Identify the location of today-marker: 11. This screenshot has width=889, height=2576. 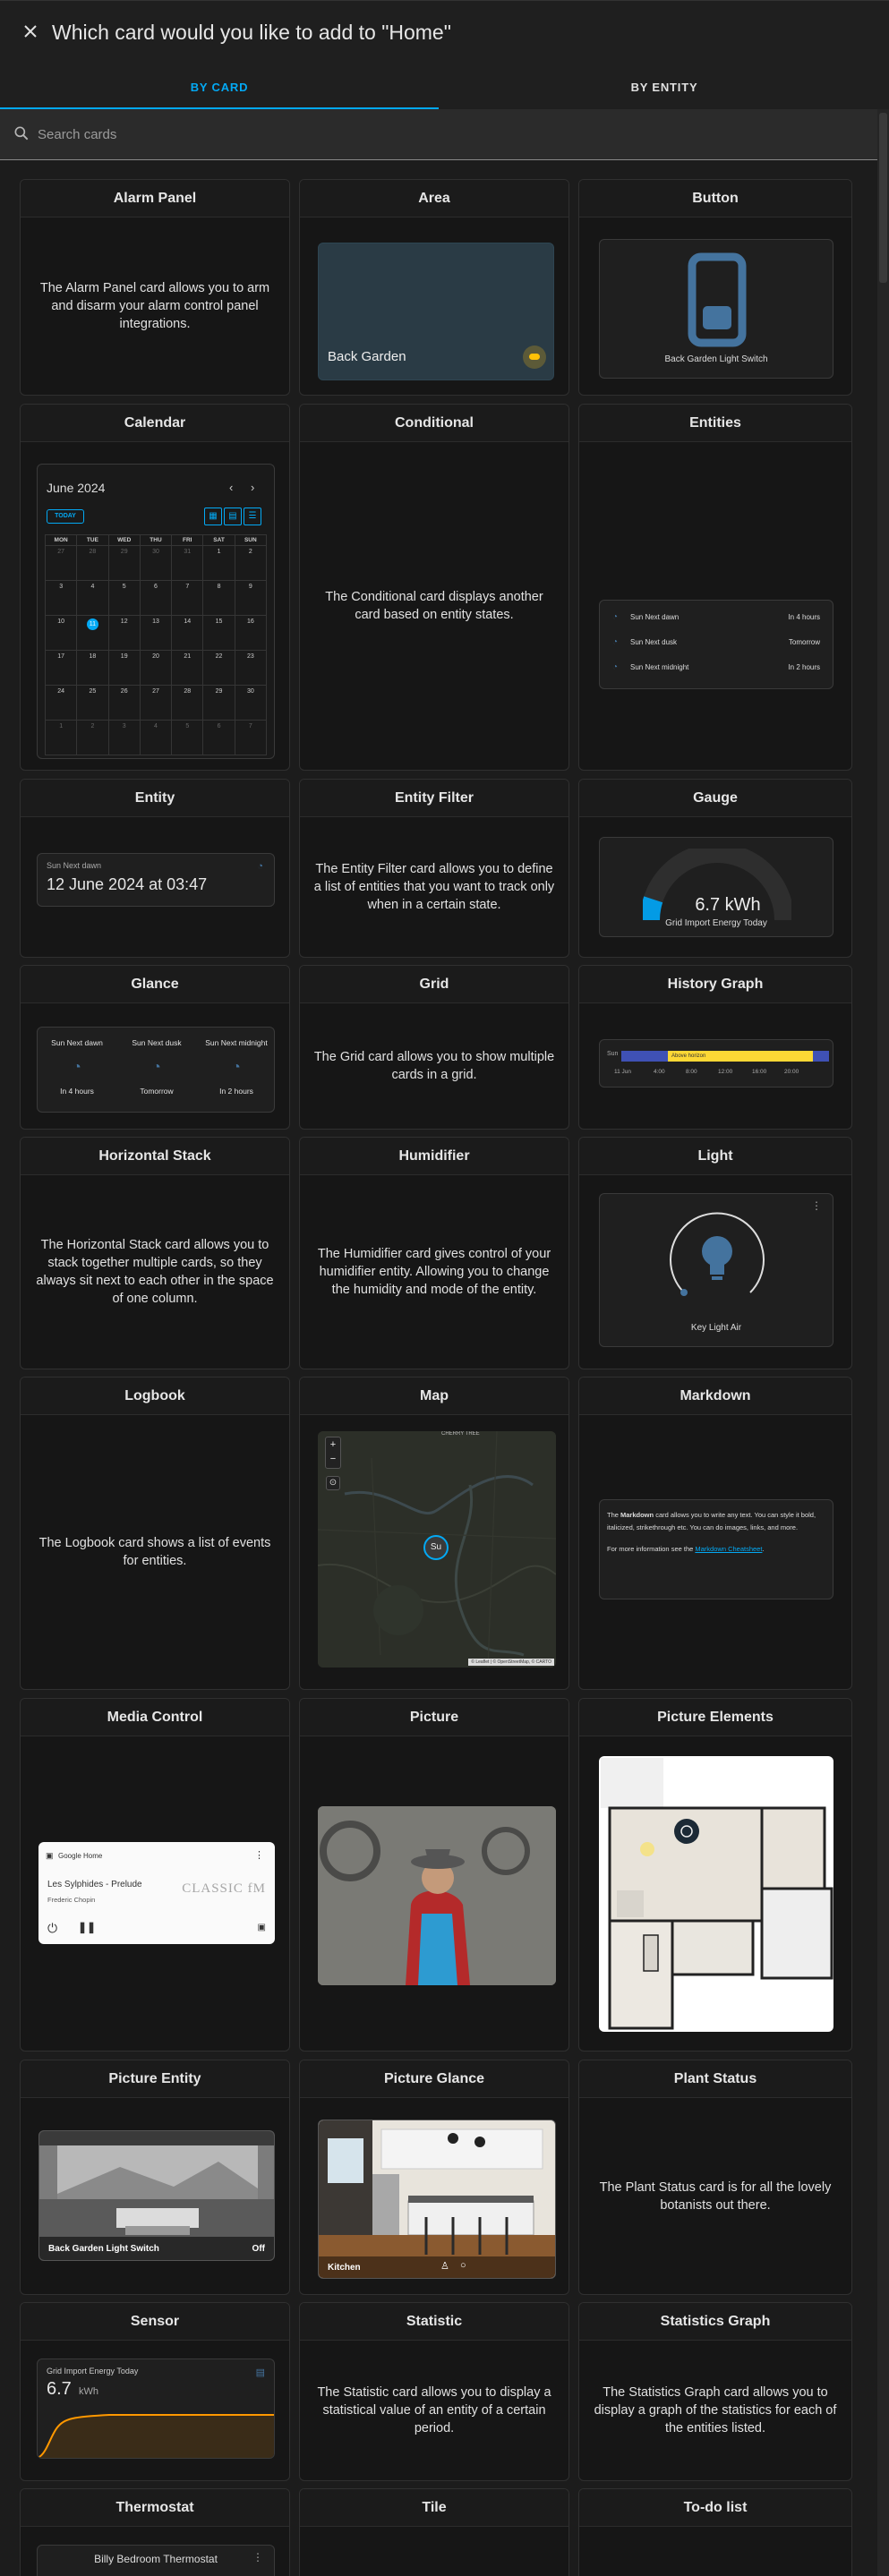
(92, 624).